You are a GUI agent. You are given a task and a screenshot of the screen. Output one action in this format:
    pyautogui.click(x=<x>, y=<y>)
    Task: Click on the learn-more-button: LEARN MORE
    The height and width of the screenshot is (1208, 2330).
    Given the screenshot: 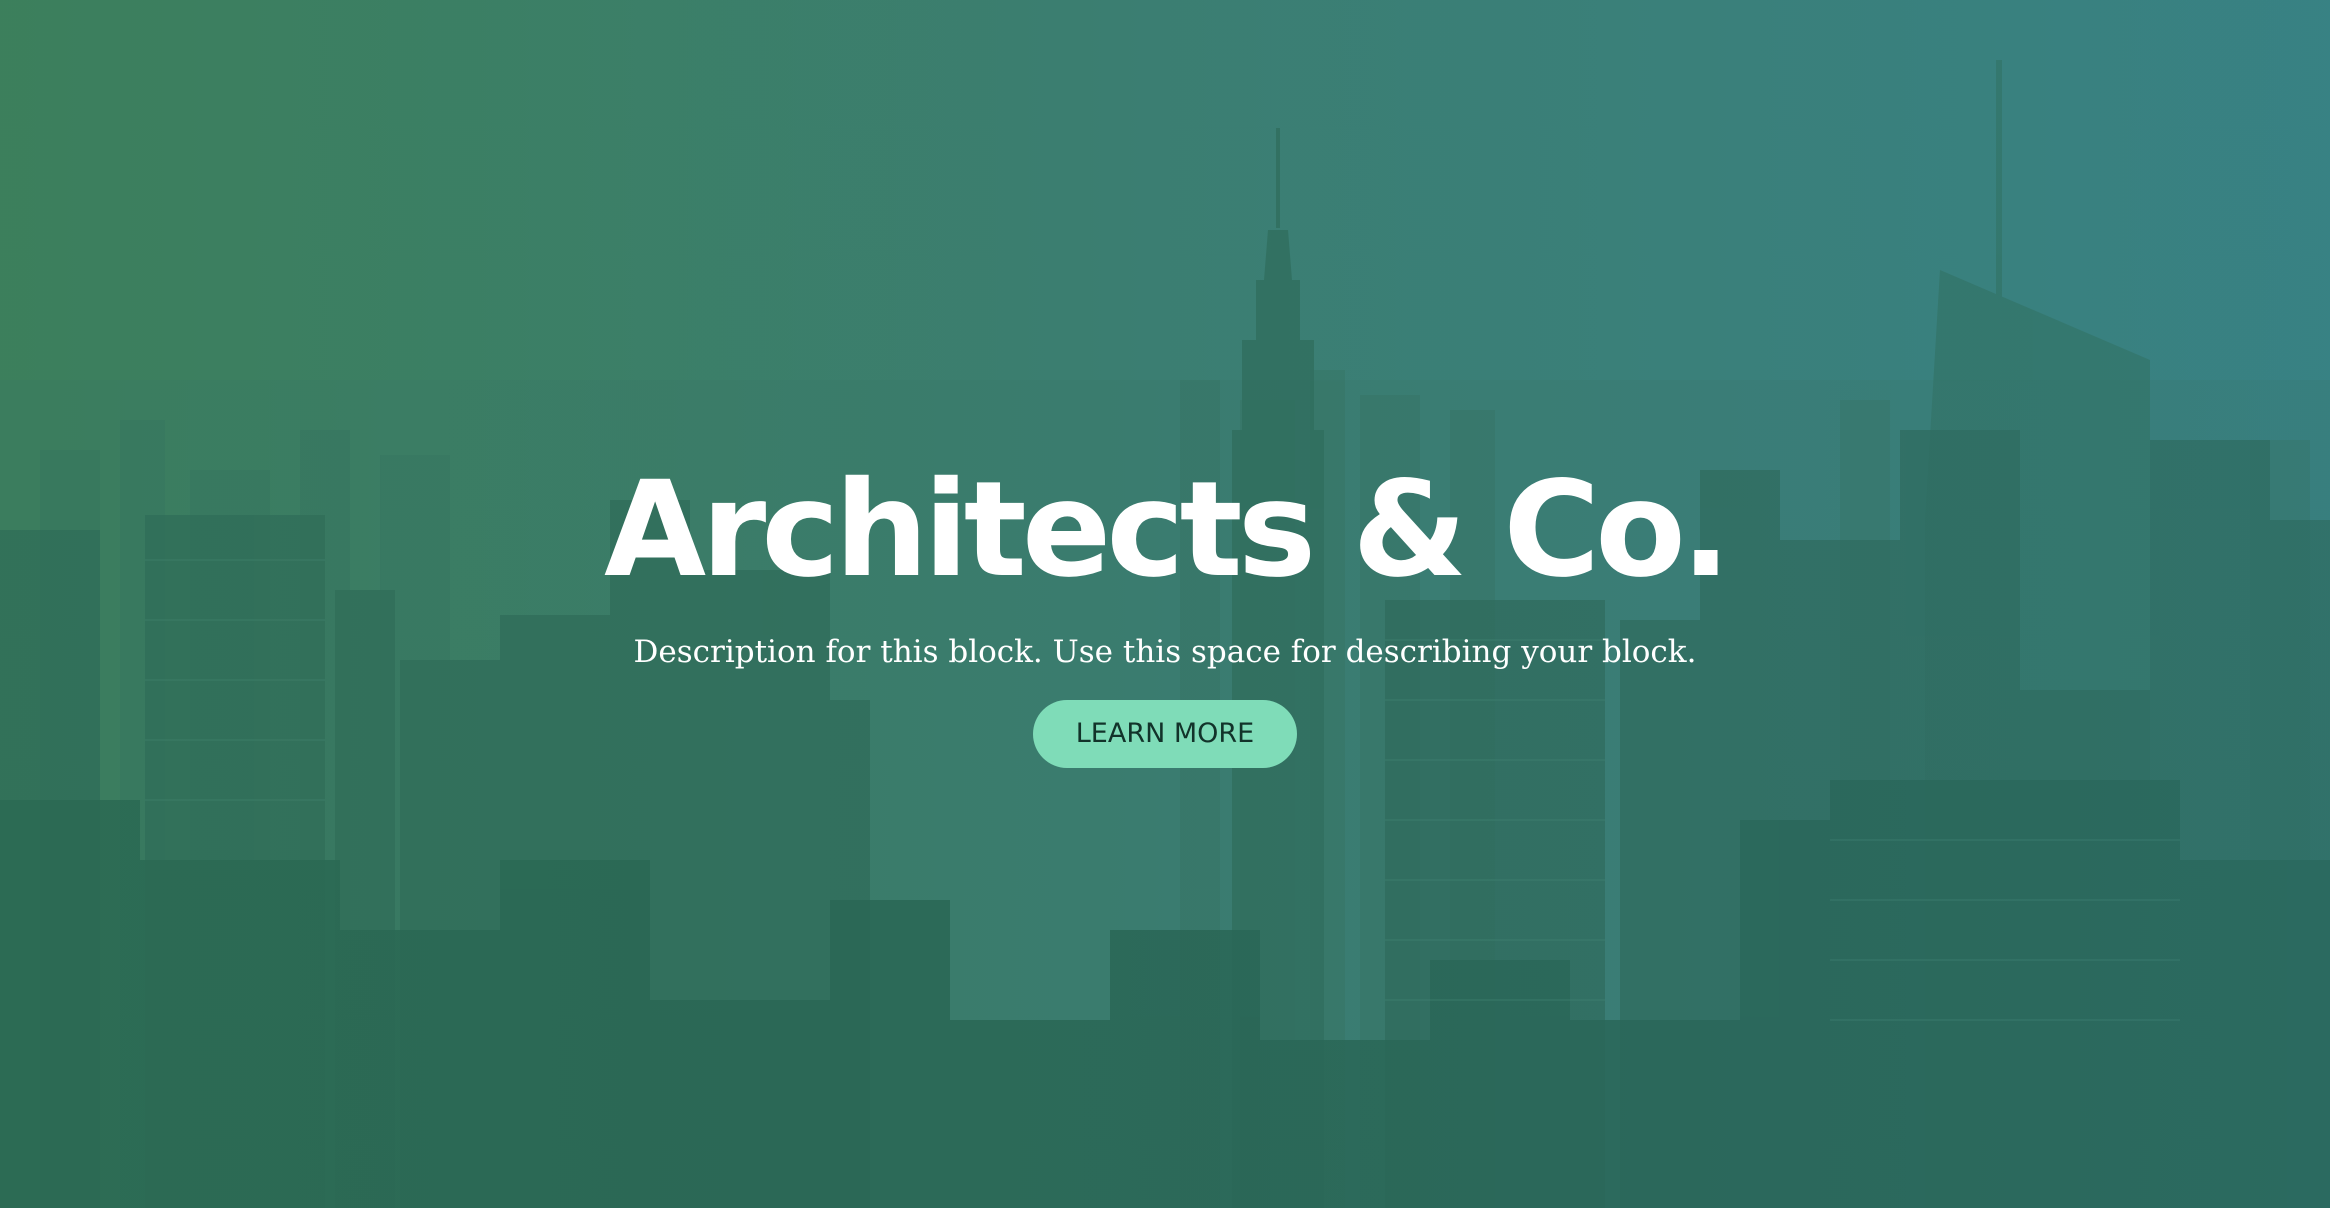 What is the action you would take?
    pyautogui.click(x=1165, y=734)
    